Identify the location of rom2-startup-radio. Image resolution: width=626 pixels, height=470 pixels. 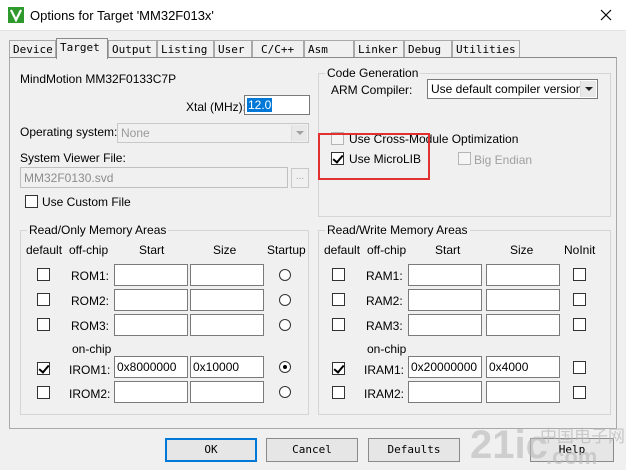
(285, 300).